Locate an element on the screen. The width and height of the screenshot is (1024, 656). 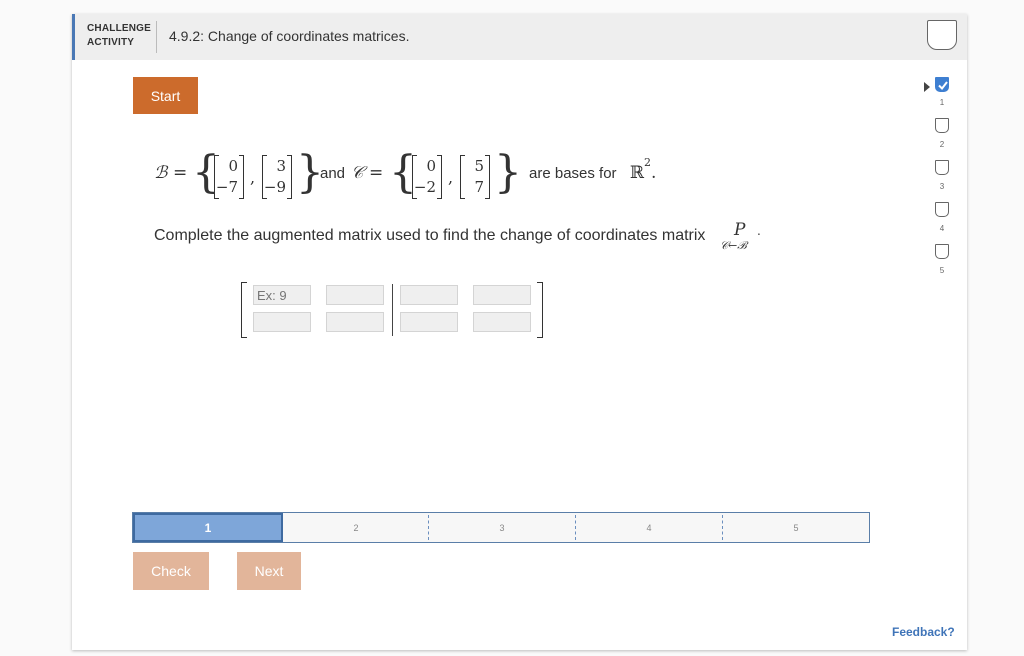
matrix-cell-r1c3 is located at coordinates (429, 295).